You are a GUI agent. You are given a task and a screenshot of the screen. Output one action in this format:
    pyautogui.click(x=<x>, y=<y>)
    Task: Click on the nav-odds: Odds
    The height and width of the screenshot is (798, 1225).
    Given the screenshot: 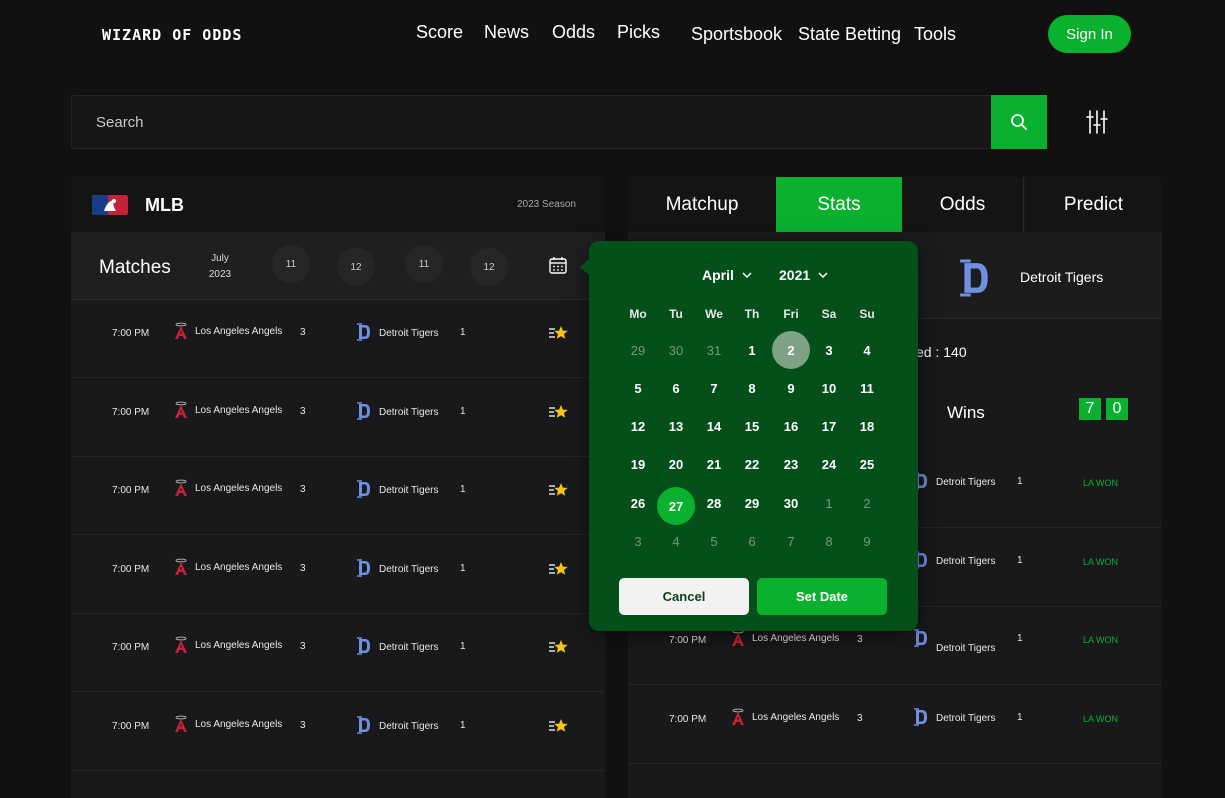 What is the action you would take?
    pyautogui.click(x=573, y=32)
    